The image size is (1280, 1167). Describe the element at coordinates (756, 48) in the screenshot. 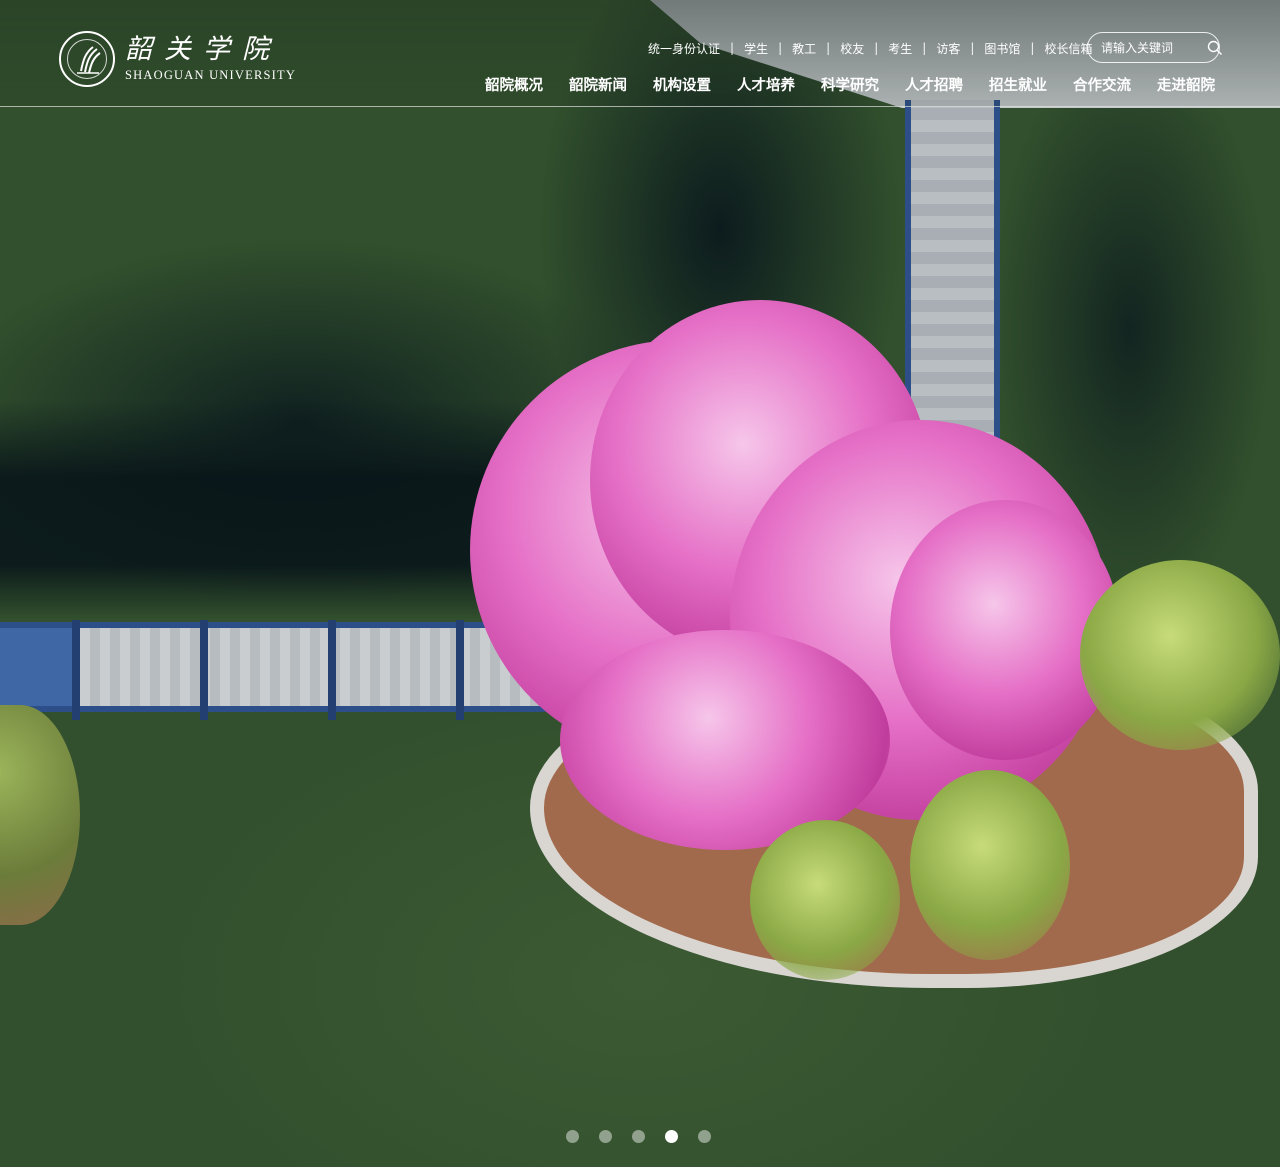

I see `link-students: 学生` at that location.